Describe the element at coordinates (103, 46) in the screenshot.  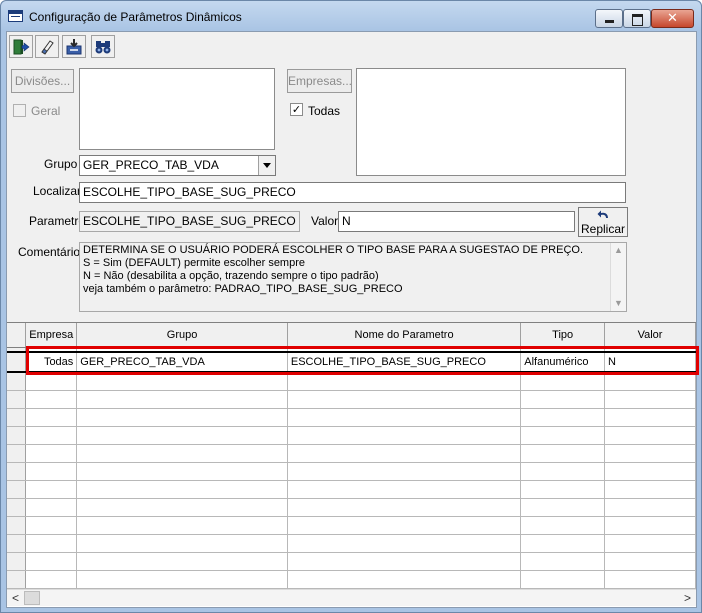
I see `search-button` at that location.